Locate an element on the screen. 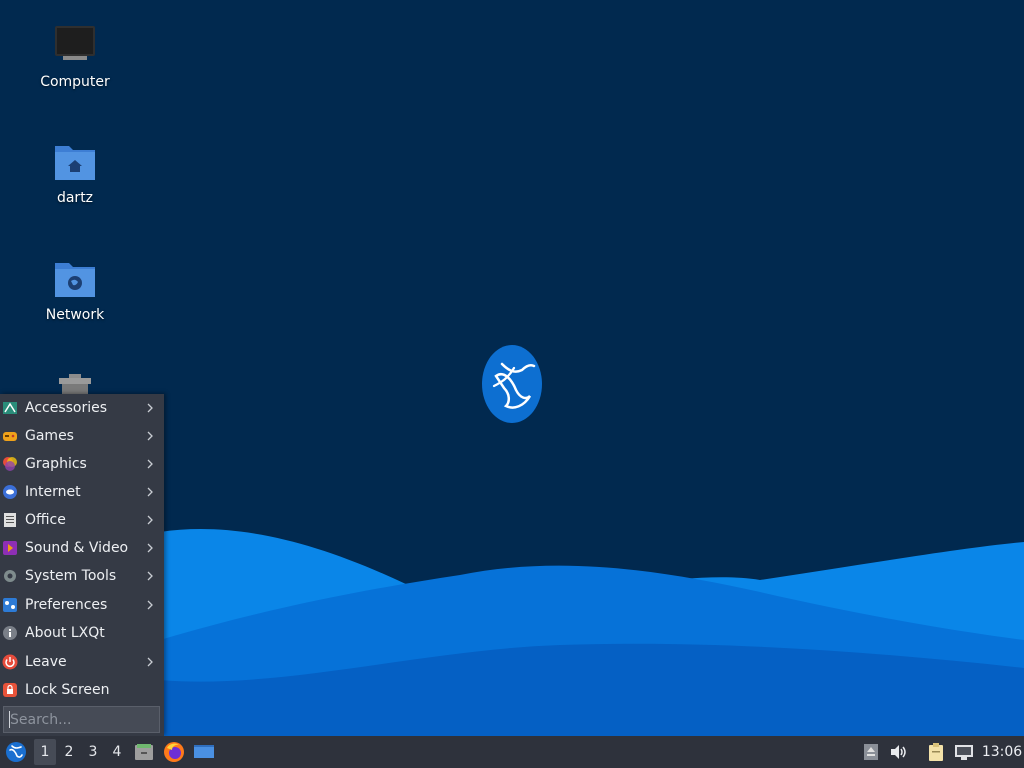 This screenshot has width=1024, height=768. start-menu-button is located at coordinates (16, 752).